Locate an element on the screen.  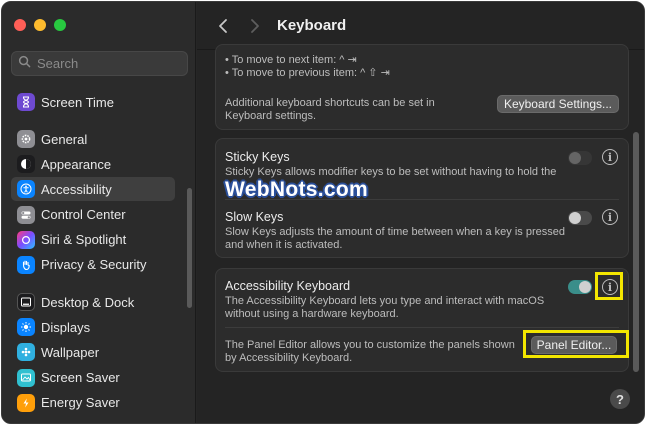
maximize-window-button is located at coordinates (60, 25).